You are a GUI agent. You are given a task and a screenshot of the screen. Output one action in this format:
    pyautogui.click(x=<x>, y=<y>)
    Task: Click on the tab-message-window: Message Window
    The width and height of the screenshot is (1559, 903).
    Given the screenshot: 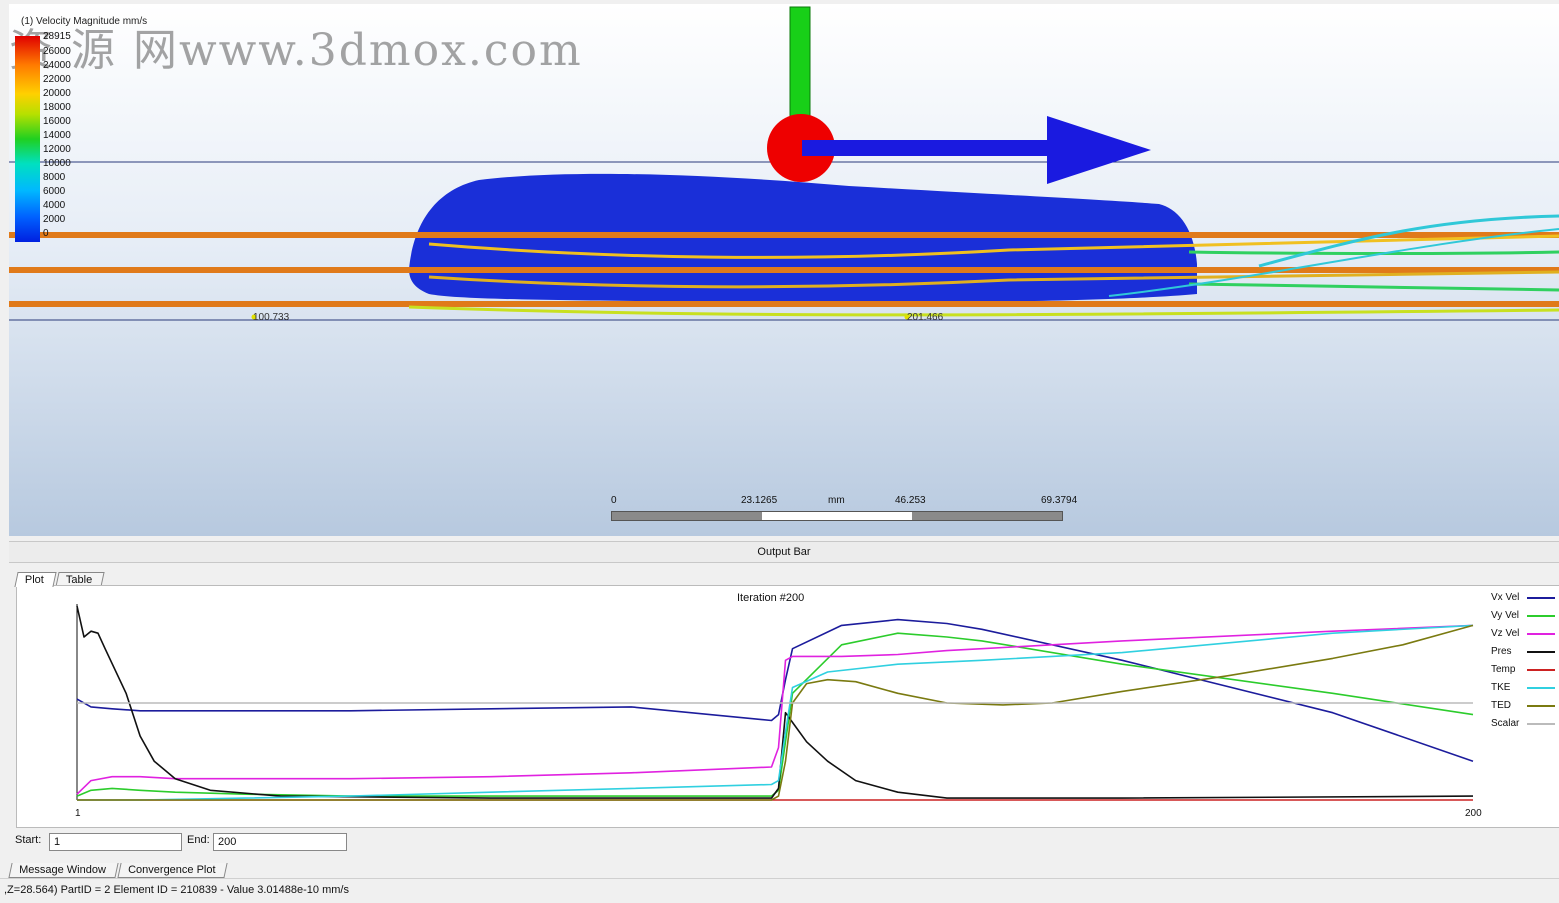 What is the action you would take?
    pyautogui.click(x=63, y=870)
    